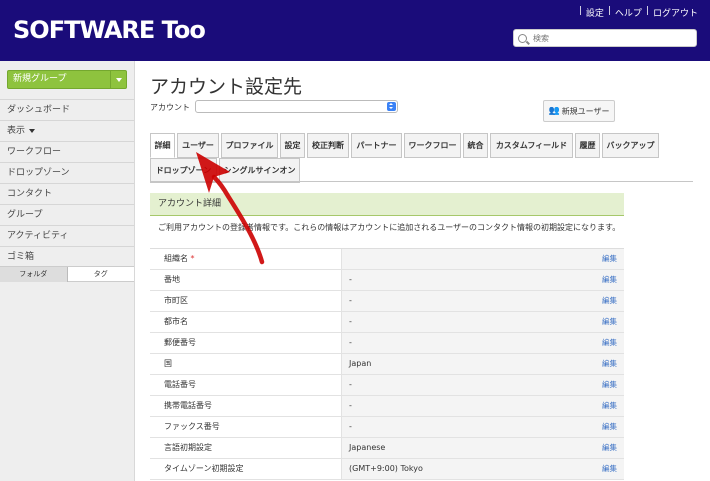  What do you see at coordinates (522, 38) in the screenshot?
I see `search-icon` at bounding box center [522, 38].